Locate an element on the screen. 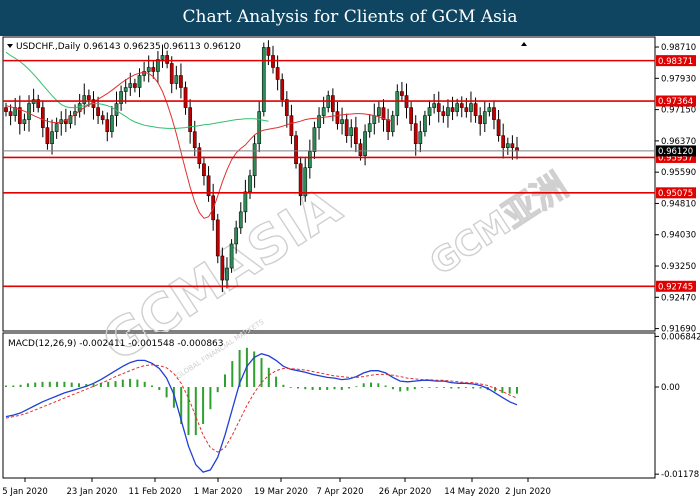 Image resolution: width=700 pixels, height=500 pixels. title-banner: Chart Analysis for Clients of GCM Asia is located at coordinates (350, 18).